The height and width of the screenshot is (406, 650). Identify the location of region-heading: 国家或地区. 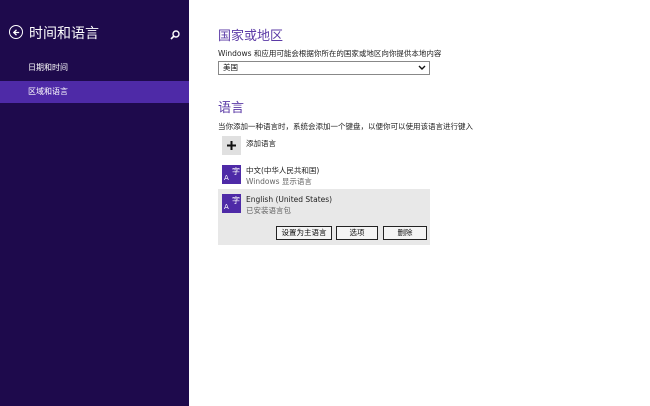
(251, 36).